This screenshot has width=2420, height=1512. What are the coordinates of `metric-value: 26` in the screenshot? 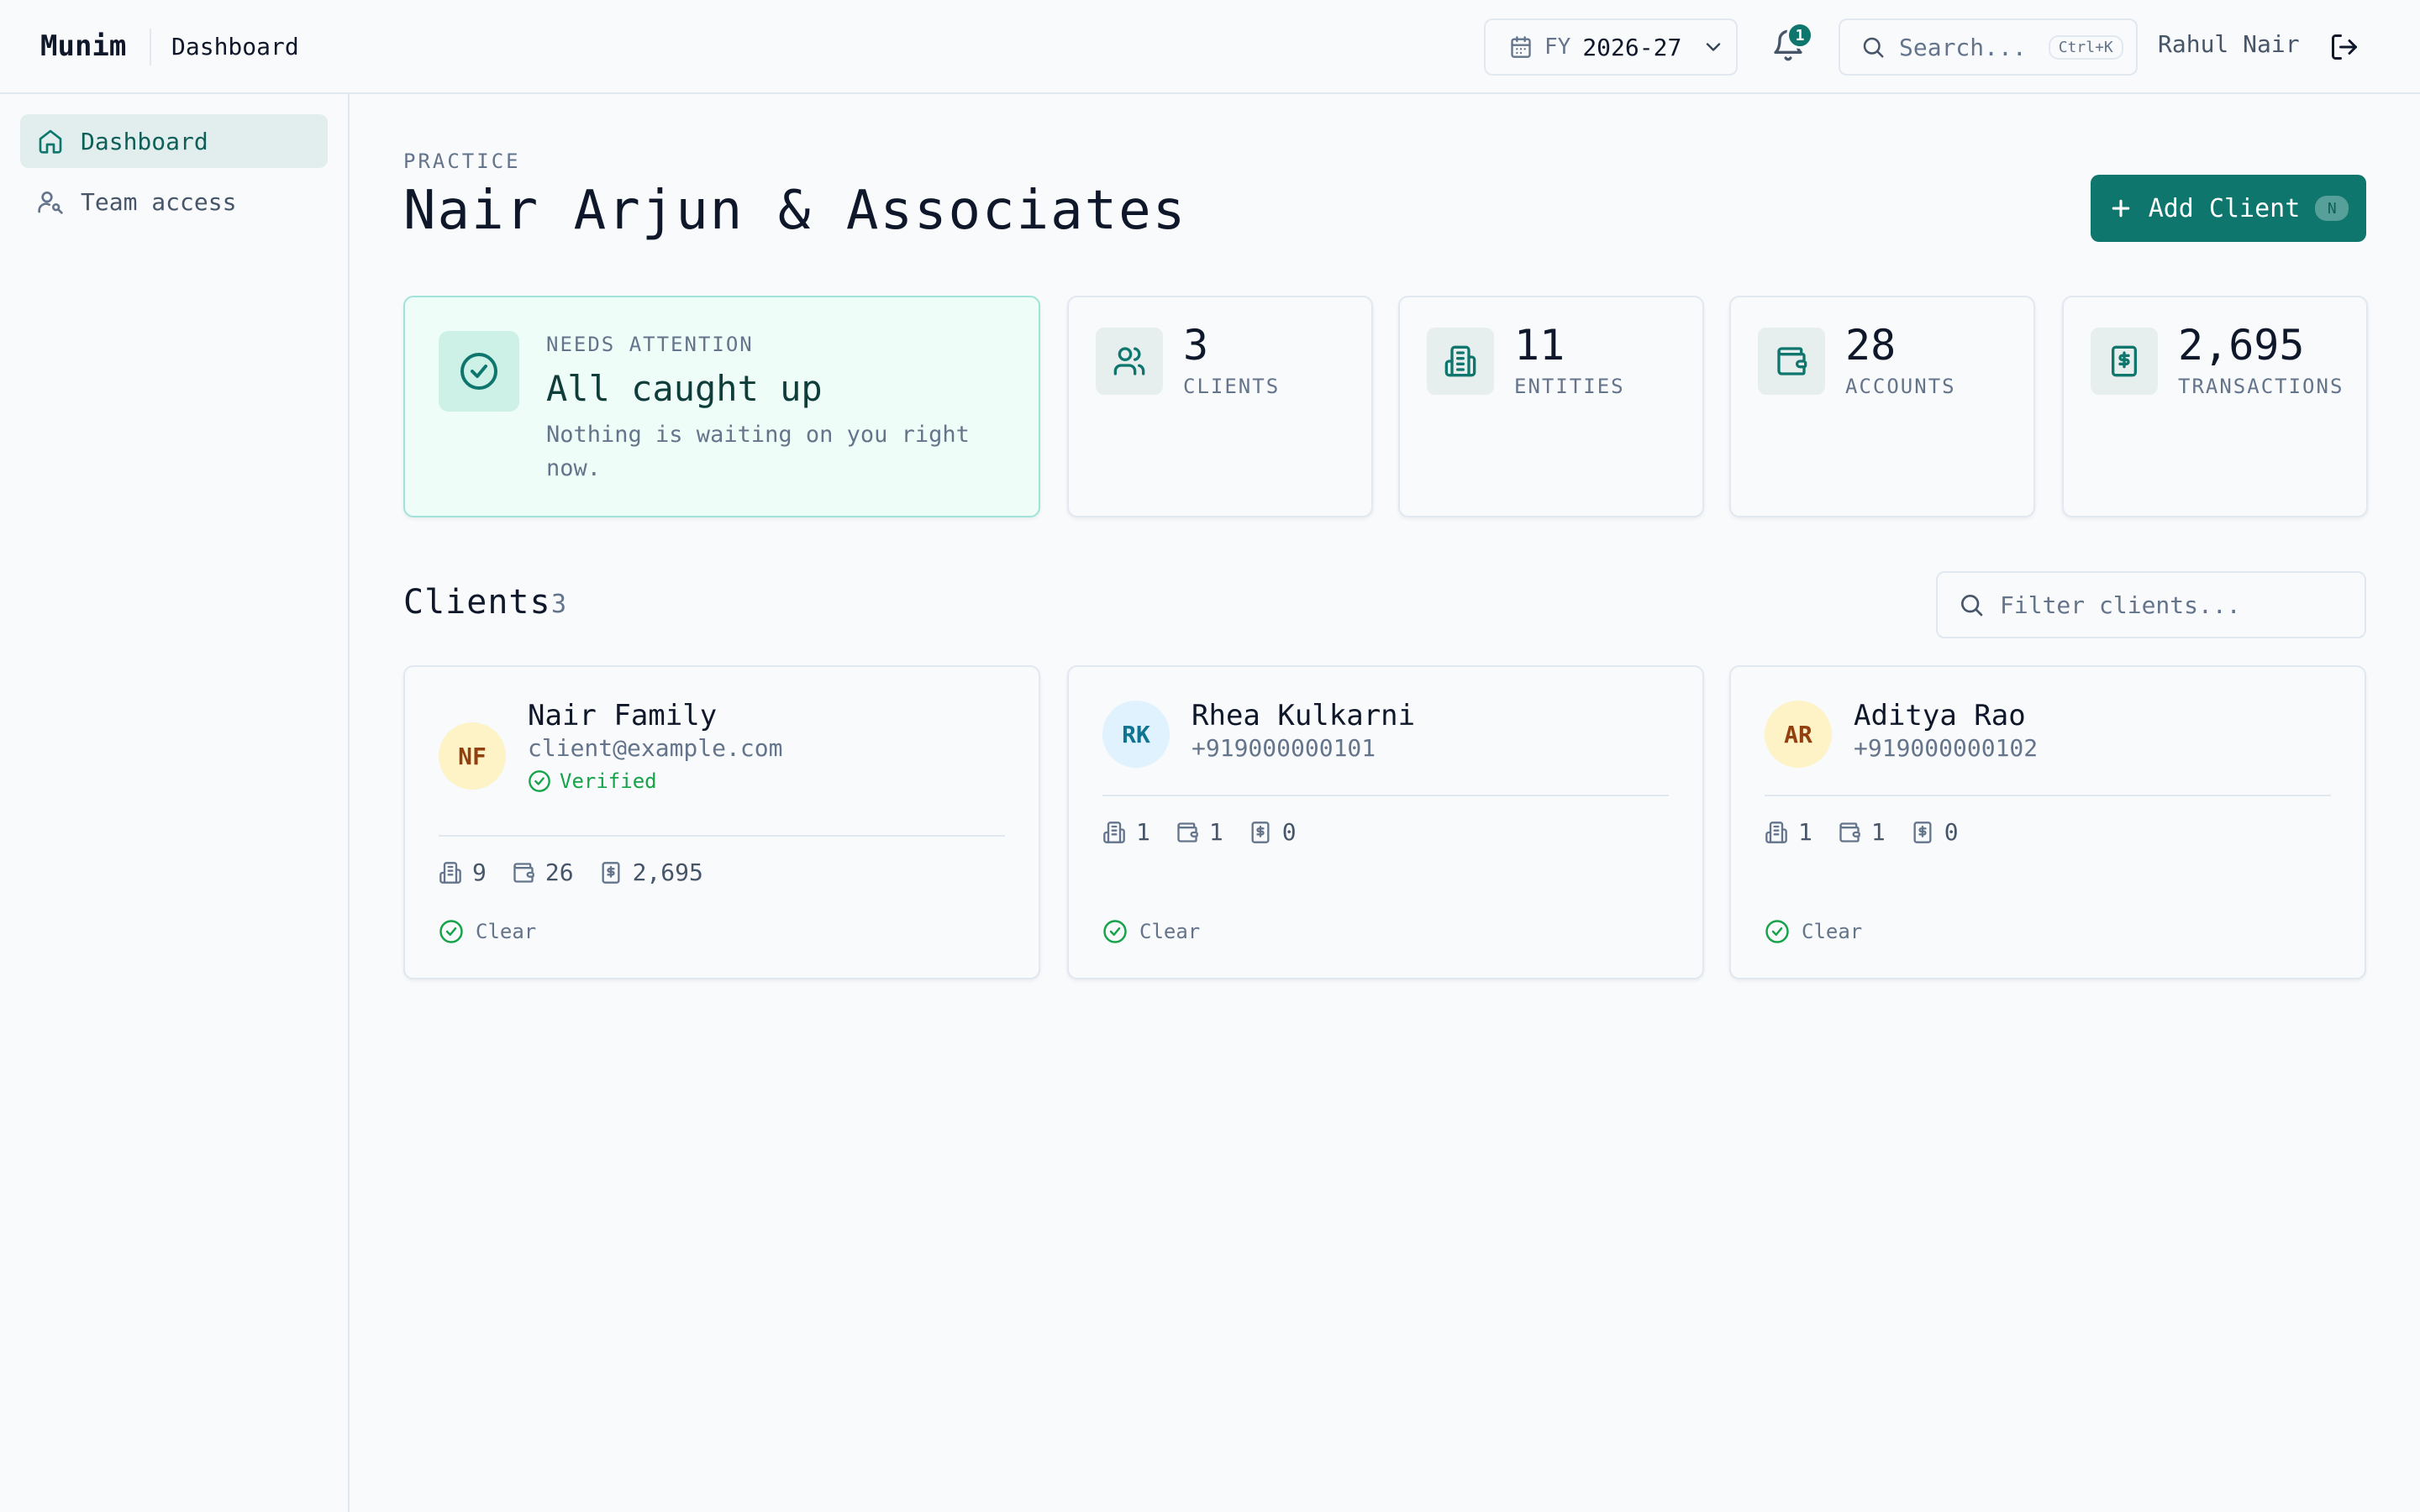 It's located at (559, 872).